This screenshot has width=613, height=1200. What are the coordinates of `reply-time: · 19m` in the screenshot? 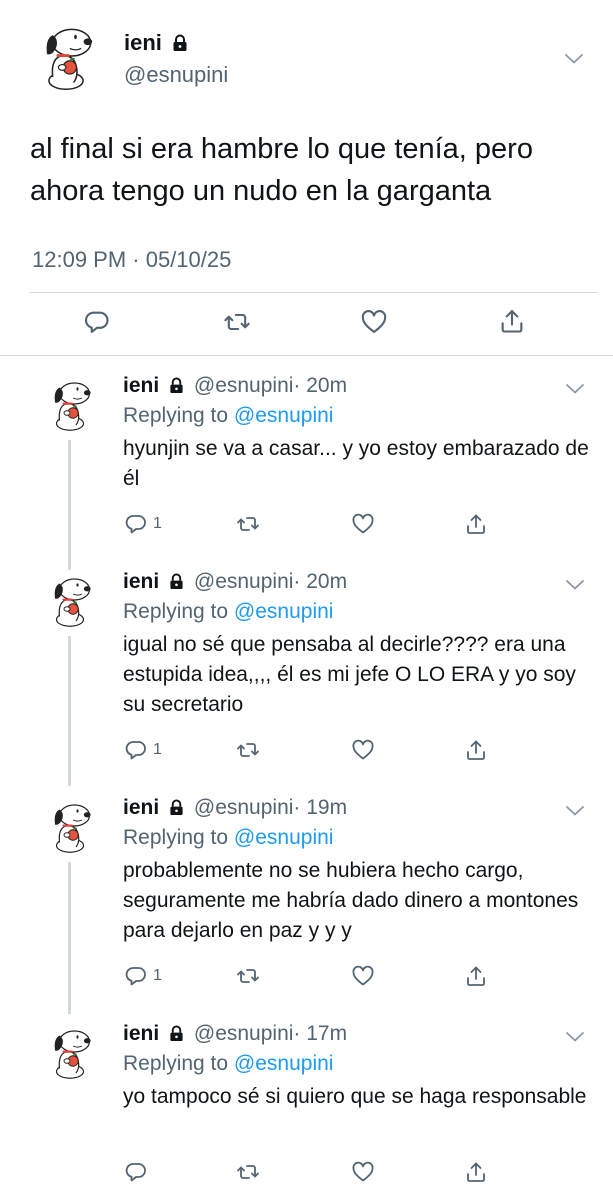 It's located at (320, 807).